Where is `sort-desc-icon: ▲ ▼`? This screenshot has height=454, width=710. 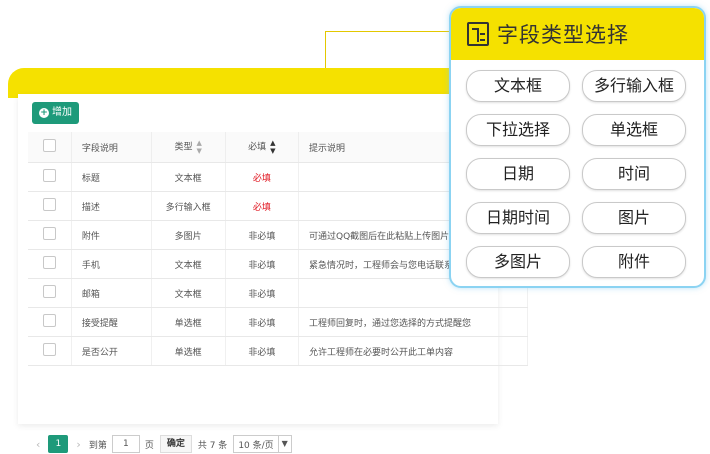 sort-desc-icon: ▲ ▼ is located at coordinates (272, 147).